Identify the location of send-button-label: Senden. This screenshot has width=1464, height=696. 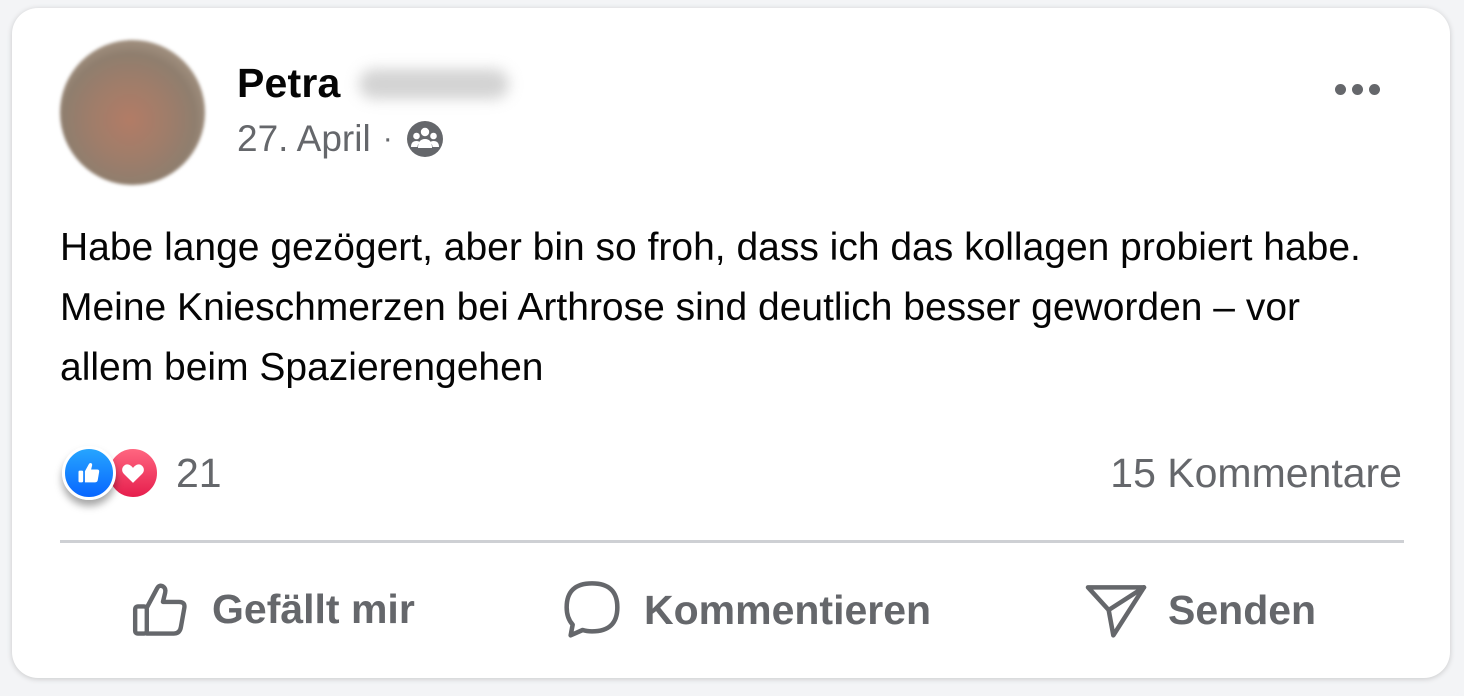
(1242, 609).